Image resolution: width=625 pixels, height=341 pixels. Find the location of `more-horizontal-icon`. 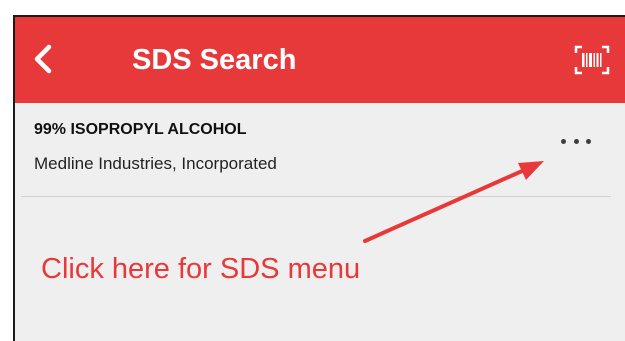

more-horizontal-icon is located at coordinates (563, 141).